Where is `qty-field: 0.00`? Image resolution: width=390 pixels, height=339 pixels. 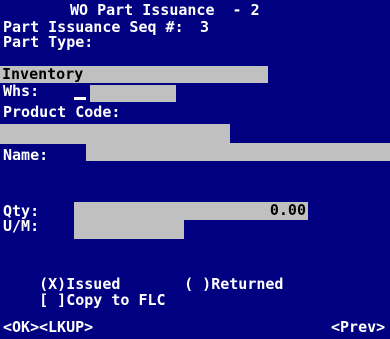
qty-field: 0.00 is located at coordinates (191, 211).